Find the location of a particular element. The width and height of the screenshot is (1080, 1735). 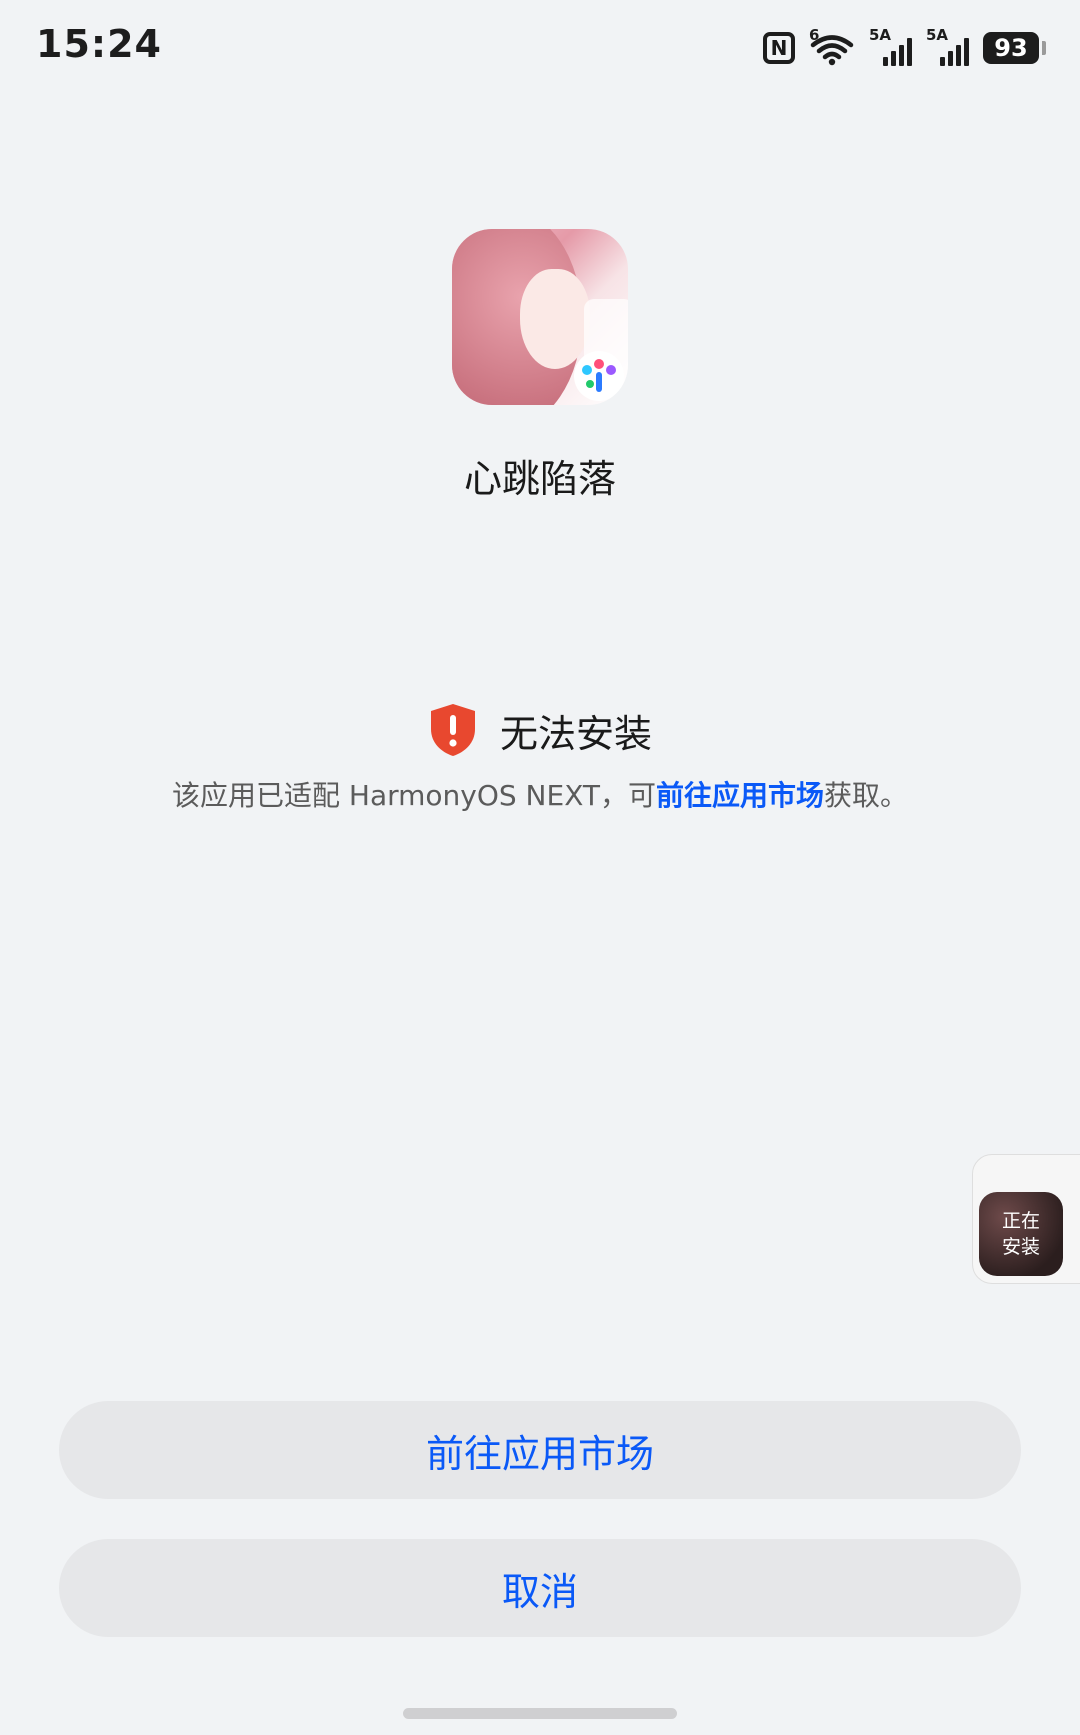

home-indicator is located at coordinates (540, 1713).